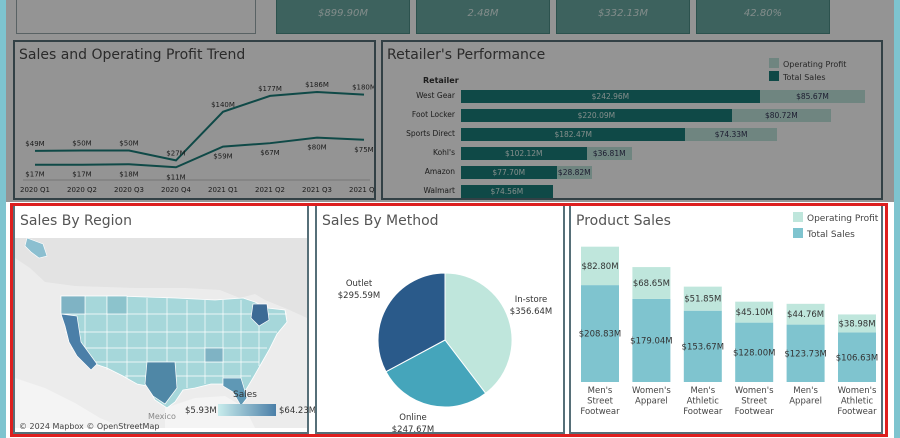  I want to click on bar-sales-label: $208.83M, so click(600, 335).